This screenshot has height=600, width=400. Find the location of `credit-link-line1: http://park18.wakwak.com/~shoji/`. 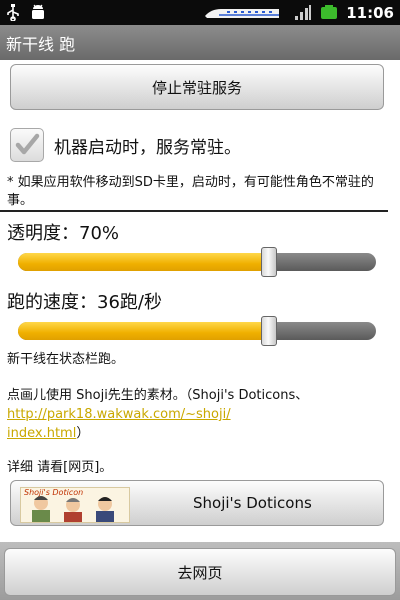

credit-link-line1: http://park18.wakwak.com/~shoji/ is located at coordinates (119, 414).